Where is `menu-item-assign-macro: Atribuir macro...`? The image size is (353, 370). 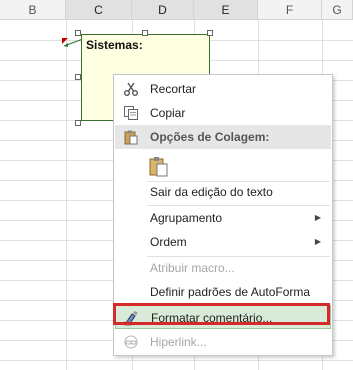 menu-item-assign-macro: Atribuir macro... is located at coordinates (223, 268).